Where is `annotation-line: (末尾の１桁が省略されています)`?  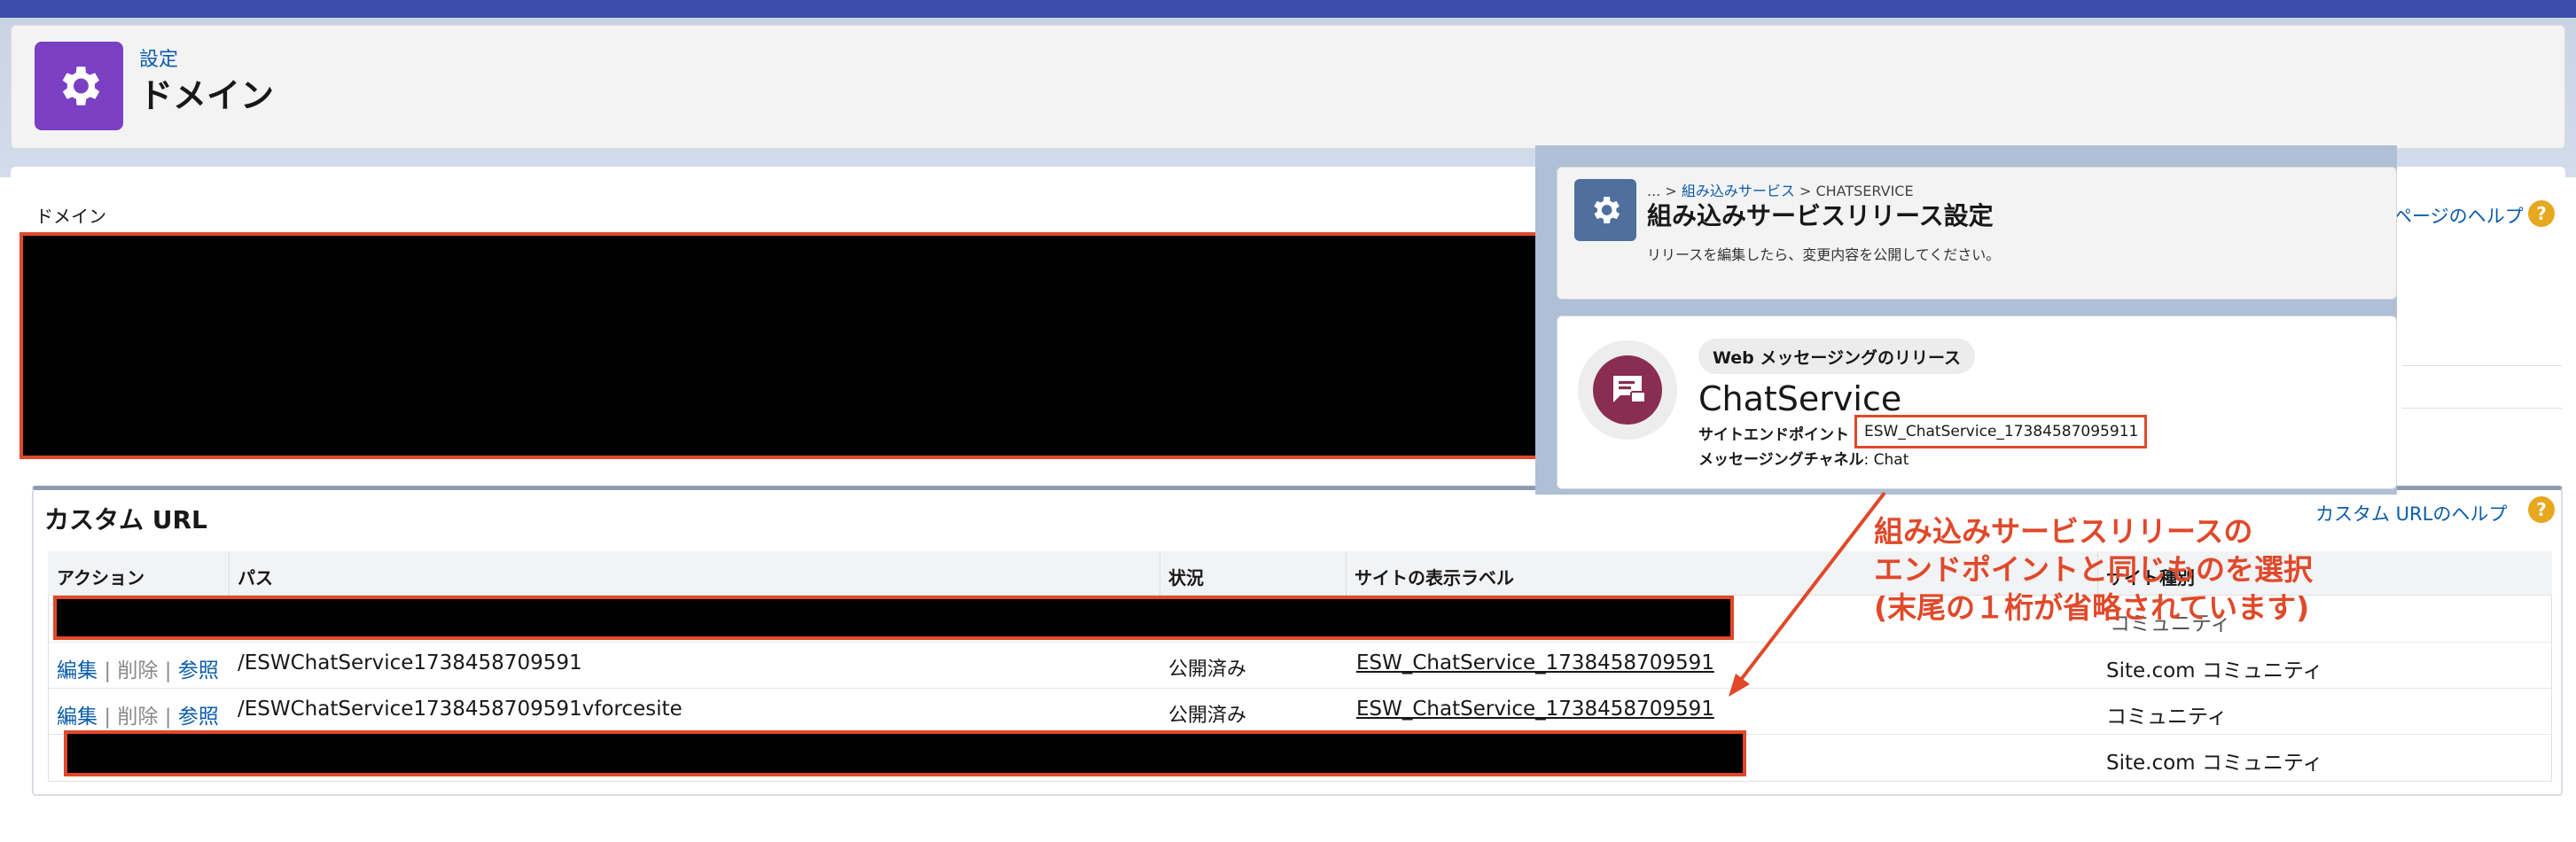 annotation-line: (末尾の１桁が省略されています) is located at coordinates (2092, 607).